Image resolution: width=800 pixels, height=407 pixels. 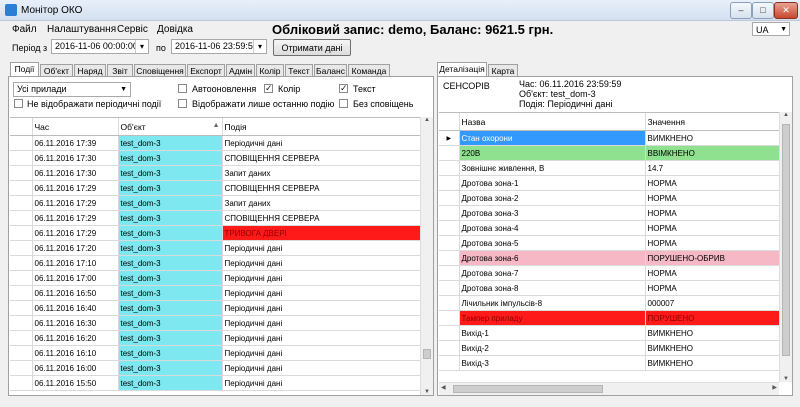 I want to click on tab-2: Наряд, so click(x=90, y=70).